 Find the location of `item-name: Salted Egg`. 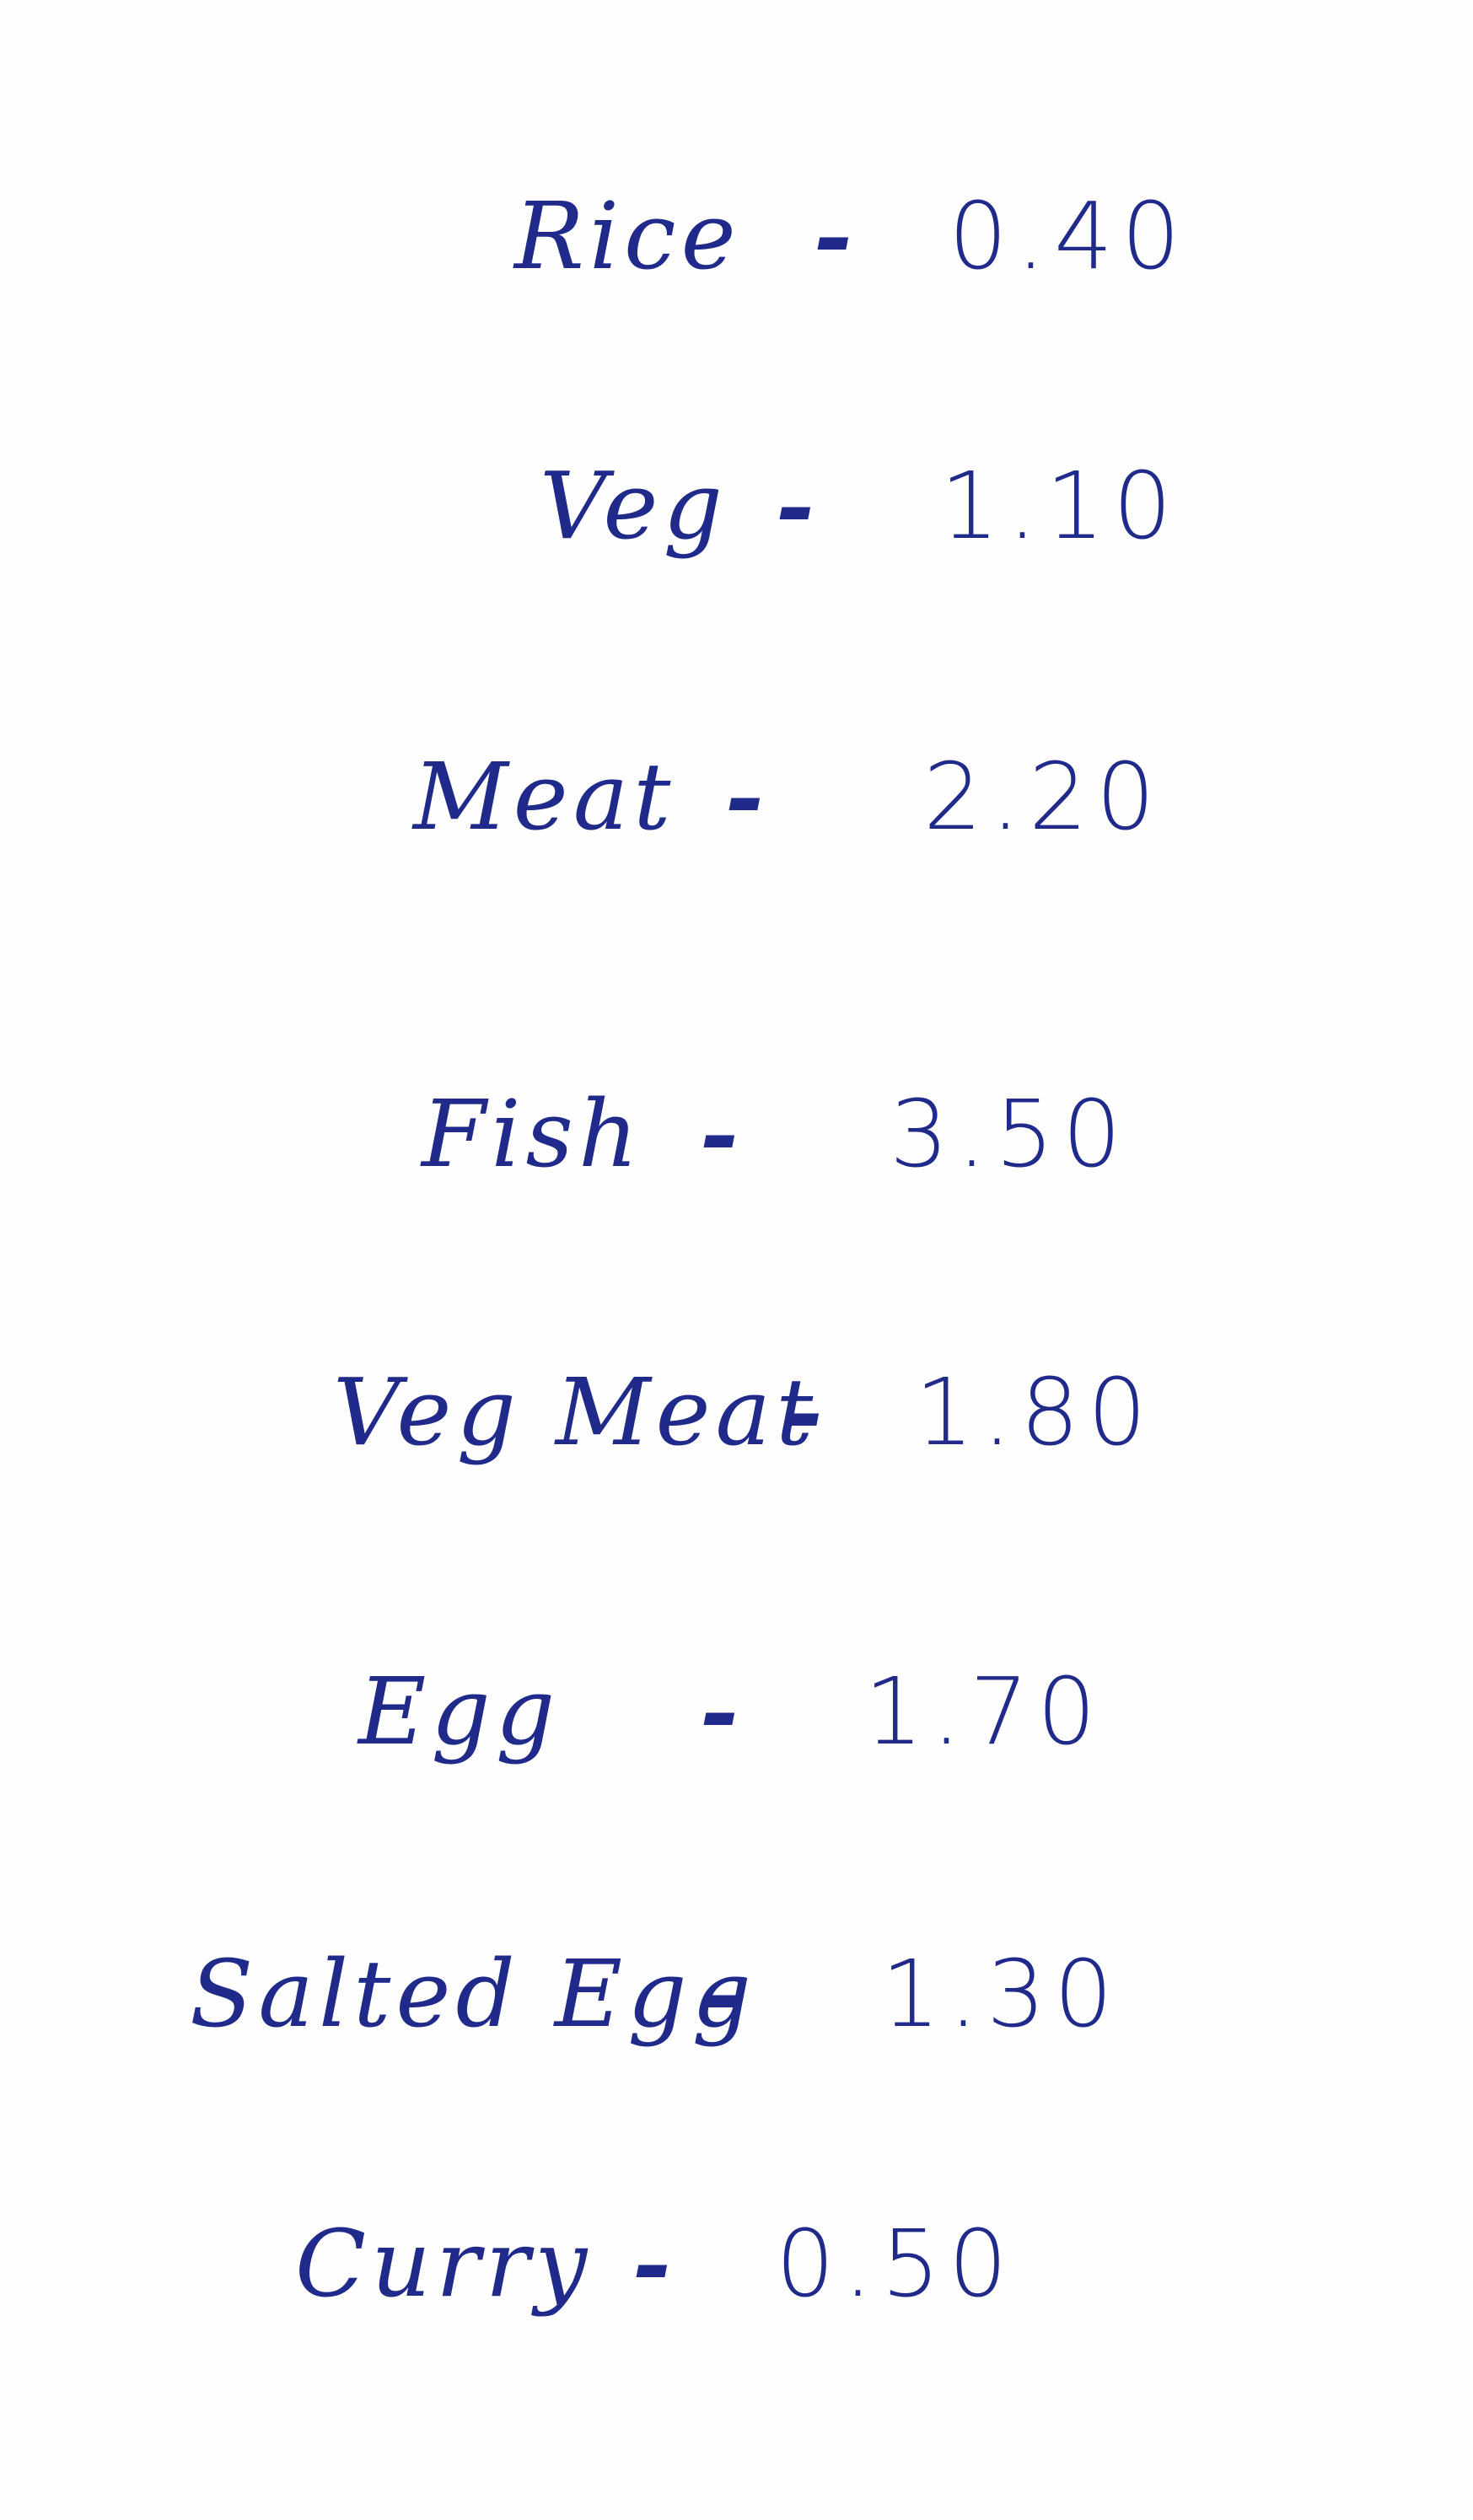

item-name: Salted Egg is located at coordinates (473, 1994).